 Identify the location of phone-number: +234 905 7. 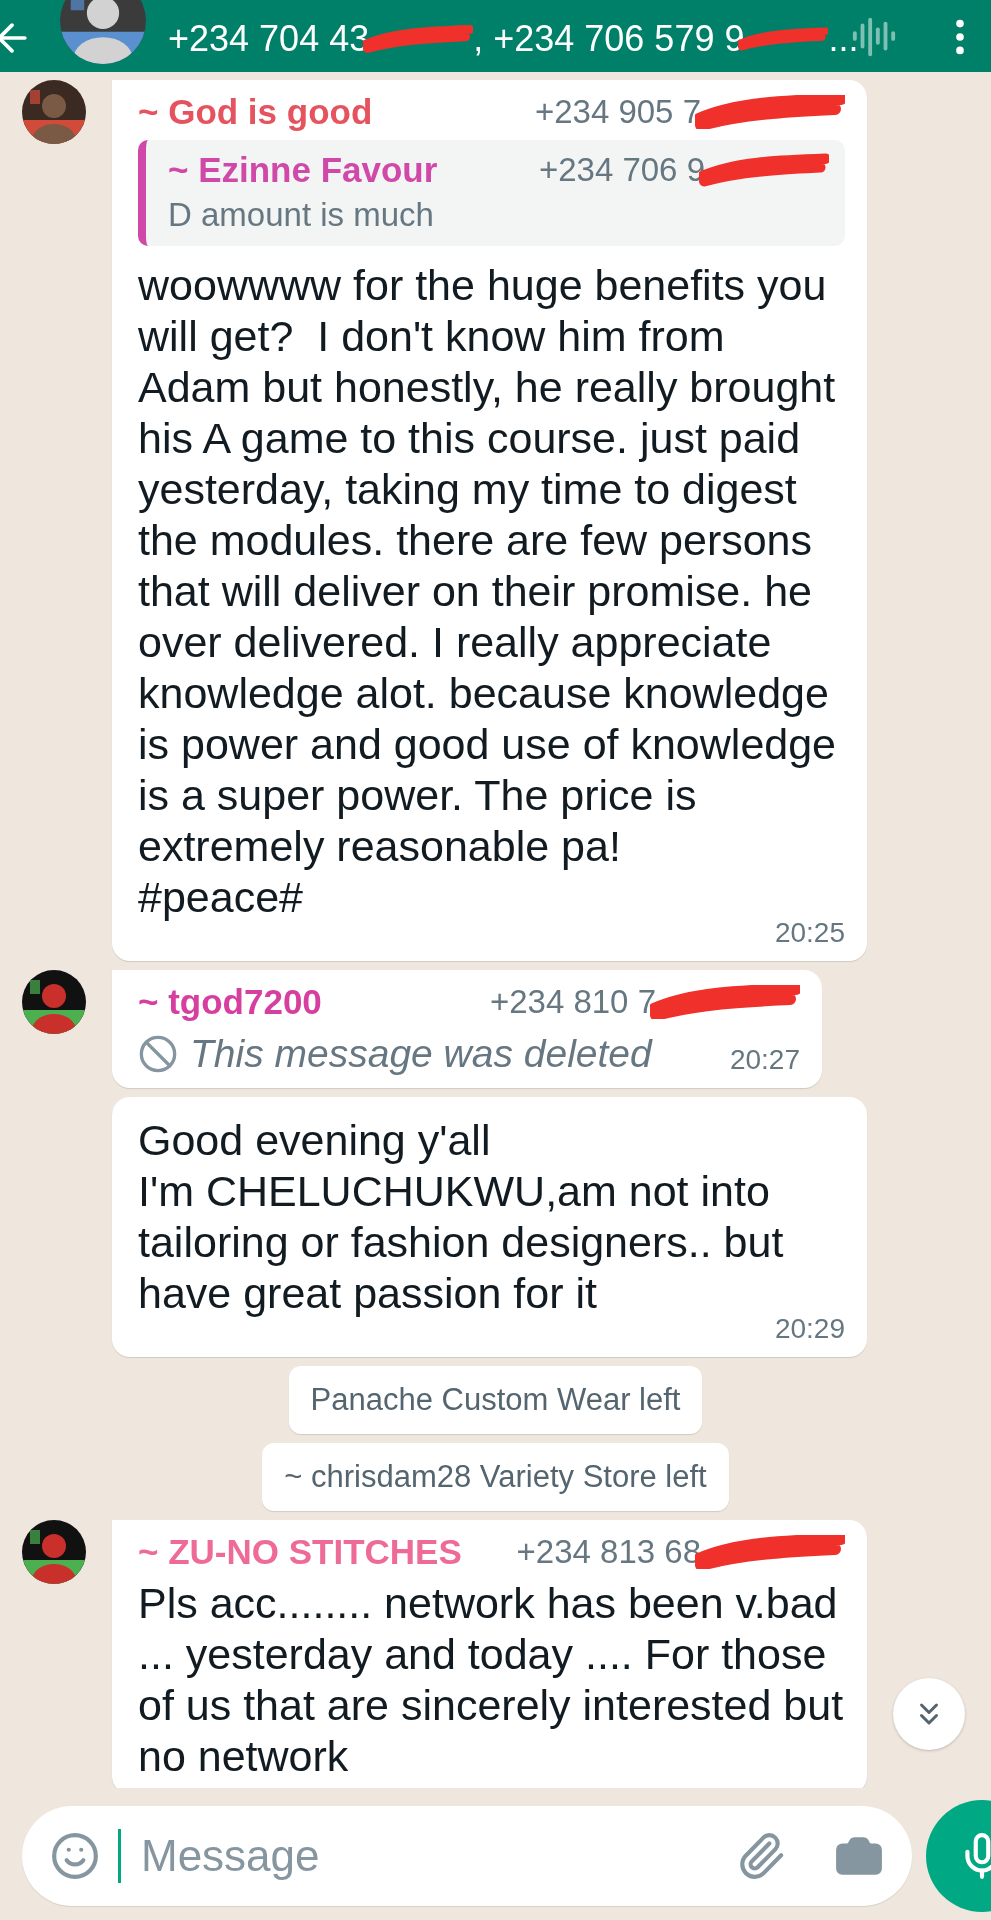
(617, 112).